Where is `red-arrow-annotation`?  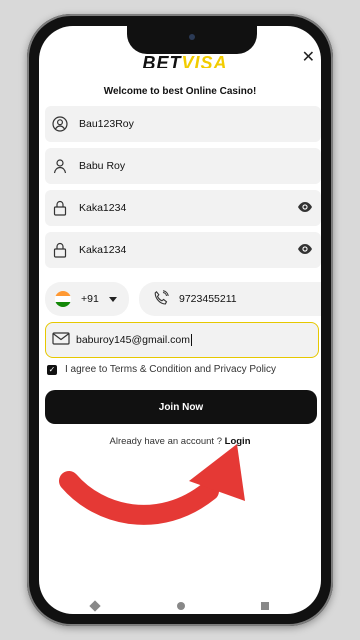 red-arrow-annotation is located at coordinates (152, 484).